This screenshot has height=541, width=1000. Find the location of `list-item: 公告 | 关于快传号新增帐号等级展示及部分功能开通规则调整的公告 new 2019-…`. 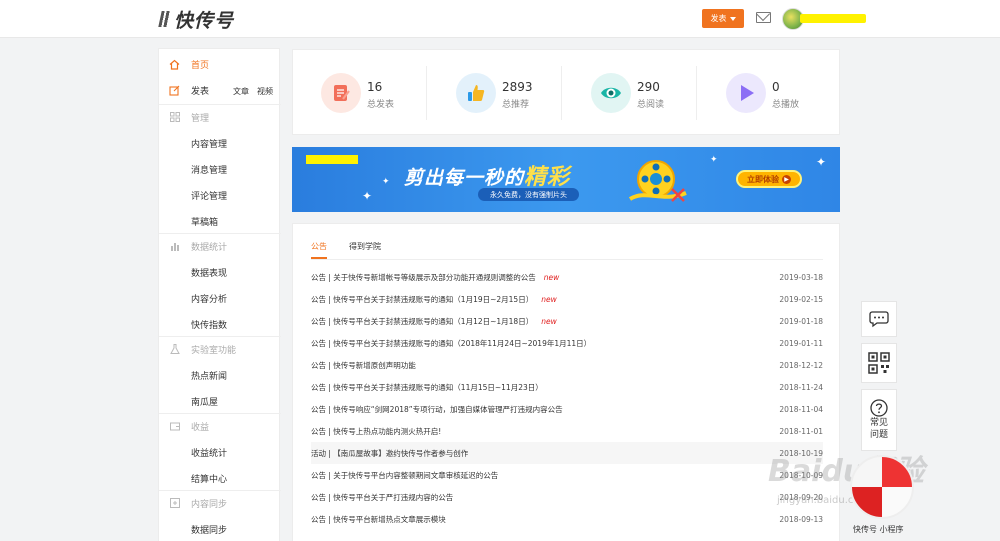

list-item: 公告 | 关于快传号新增帐号等级展示及部分功能开通规则调整的公告 new 2019-… is located at coordinates (567, 277).